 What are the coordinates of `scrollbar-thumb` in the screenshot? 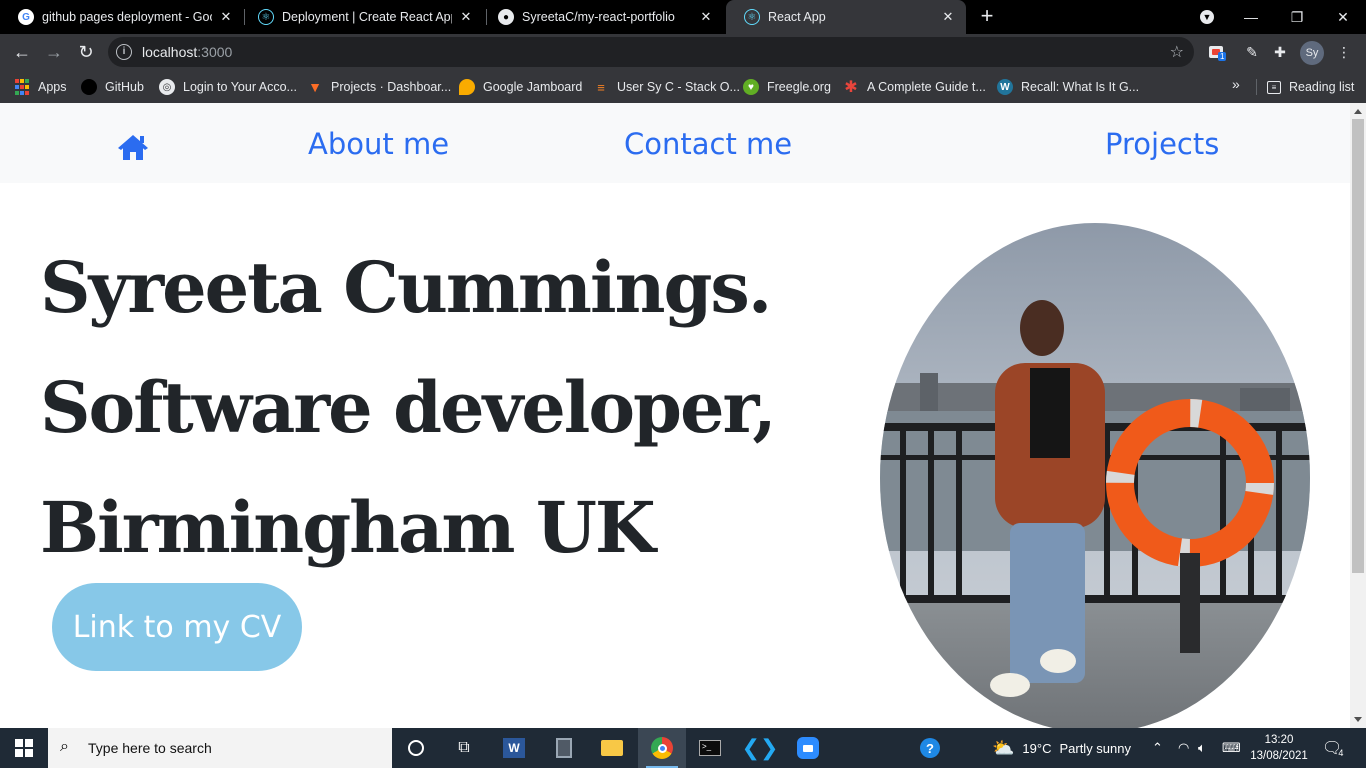 It's located at (1358, 346).